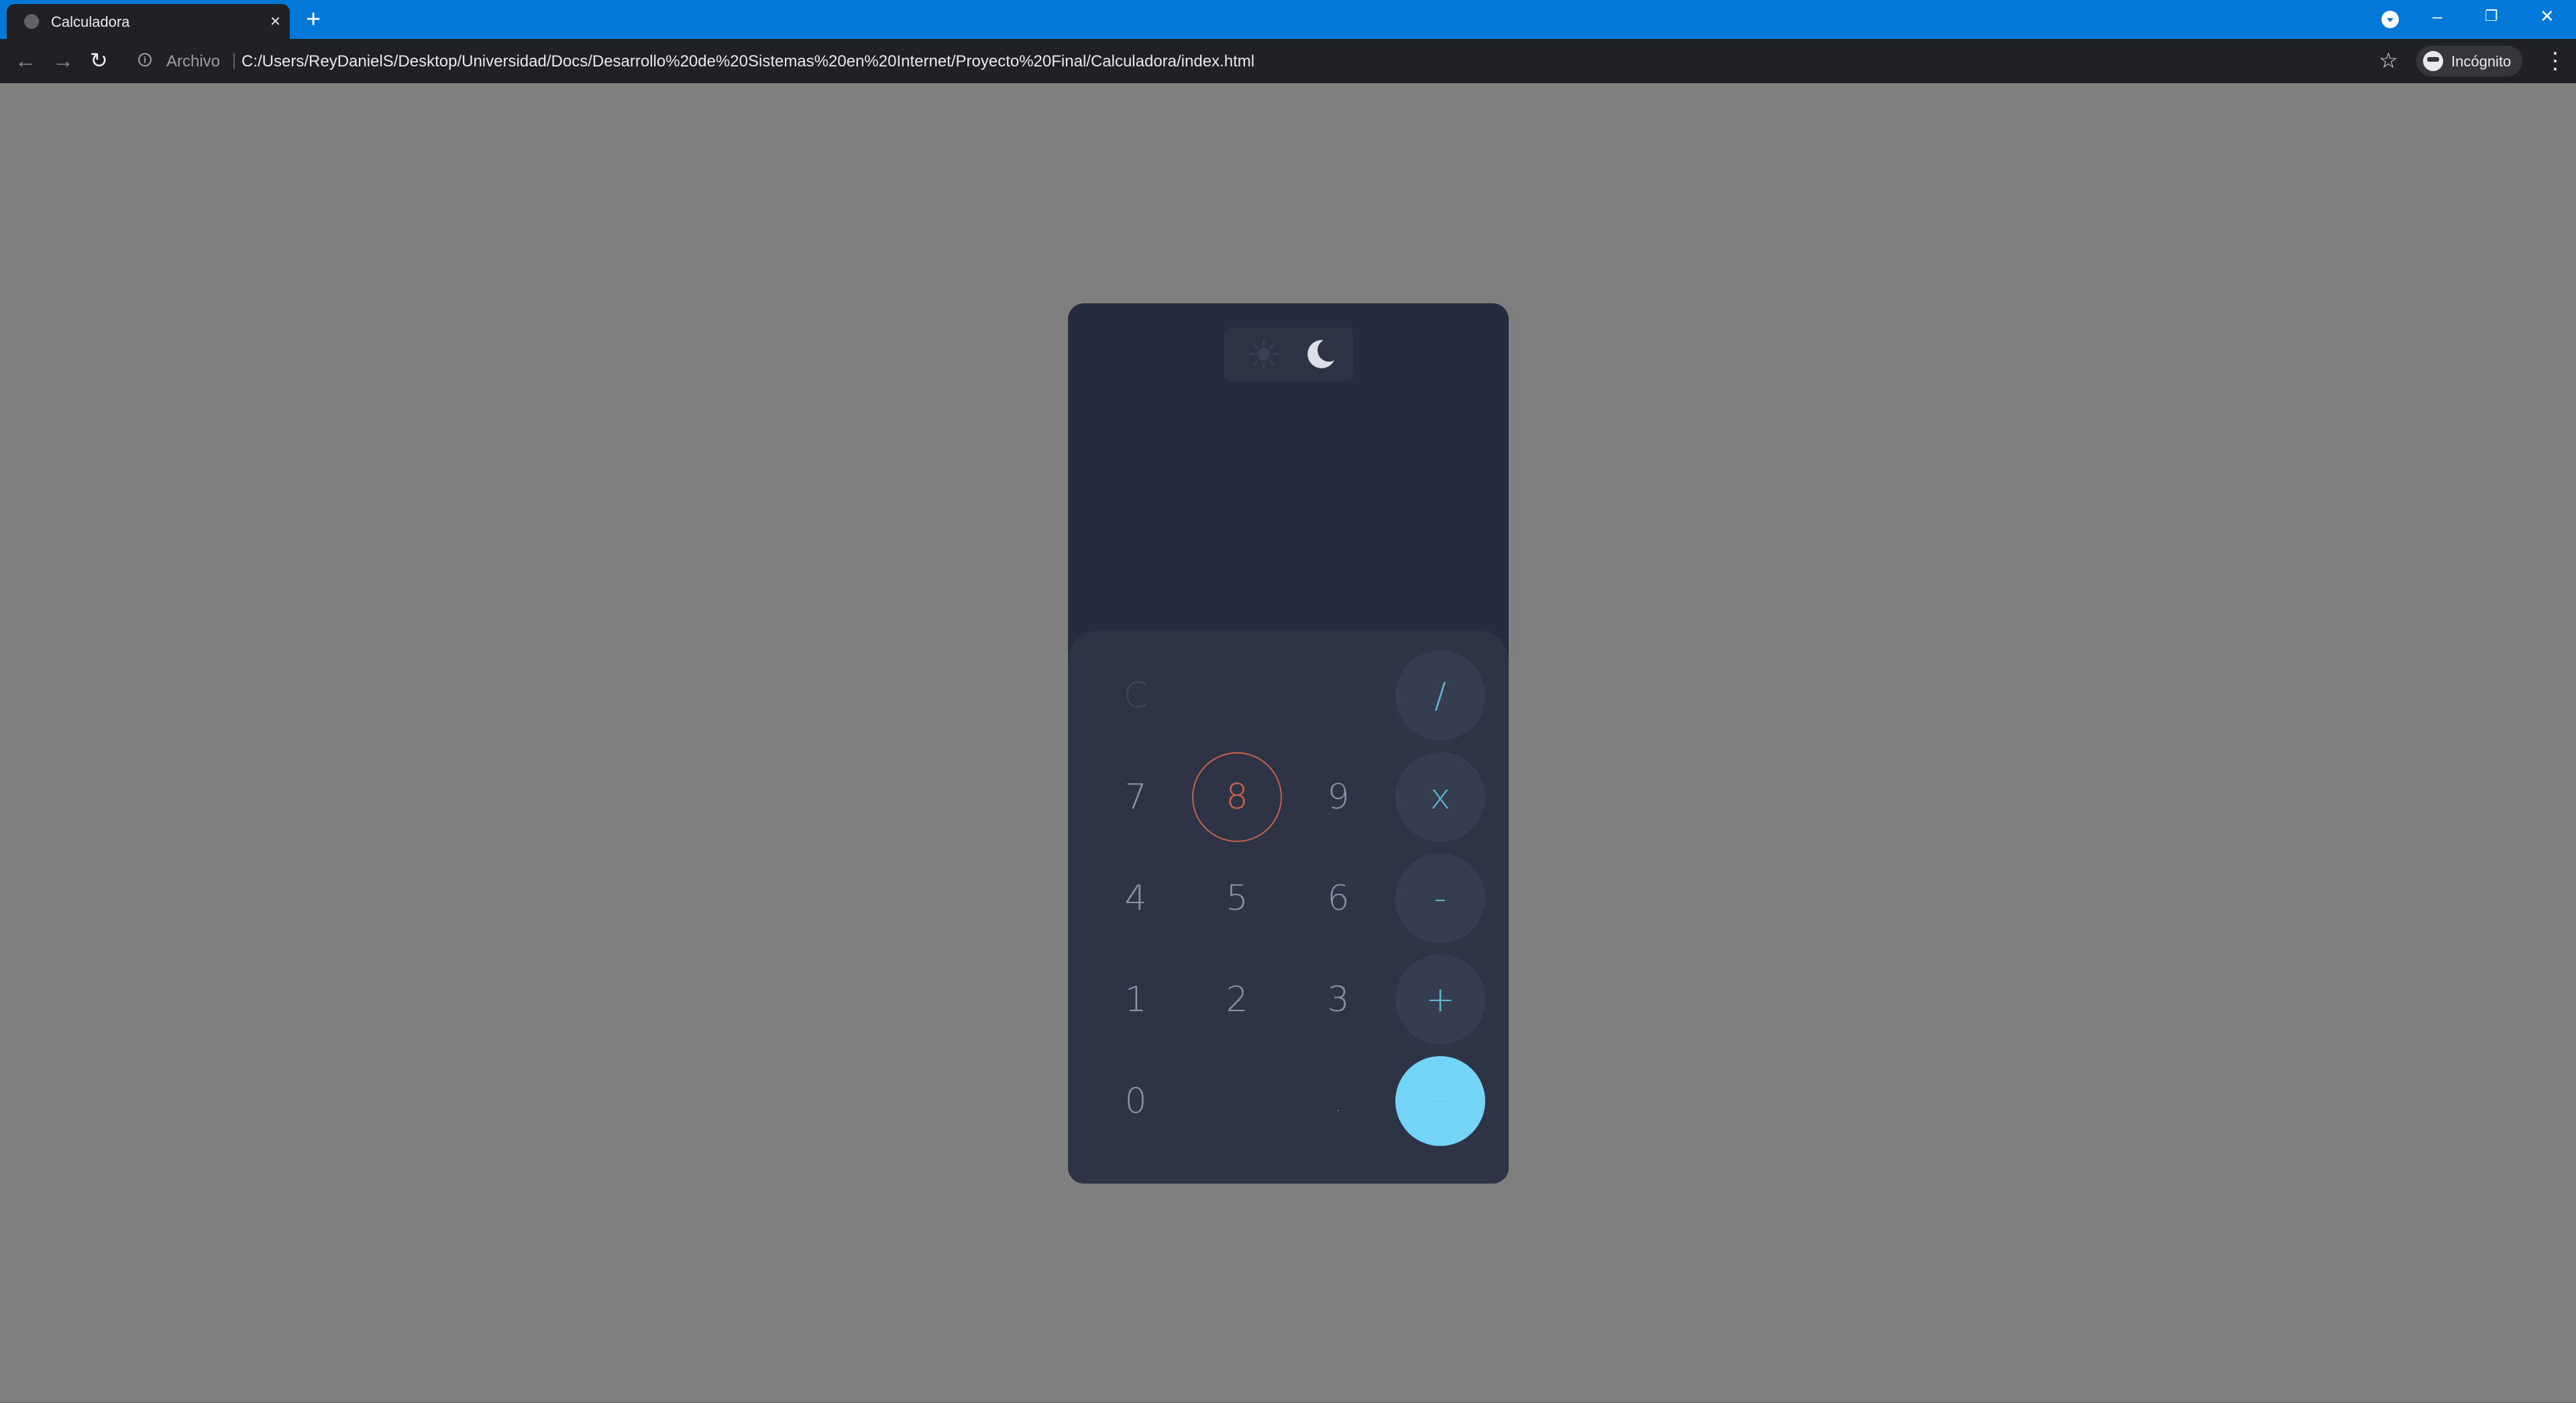 The image size is (2576, 1403). What do you see at coordinates (1288, 908) in the screenshot?
I see `keypad: C / 7 8 9 x 4 5 6 - 1 2 3 + 0 . =` at bounding box center [1288, 908].